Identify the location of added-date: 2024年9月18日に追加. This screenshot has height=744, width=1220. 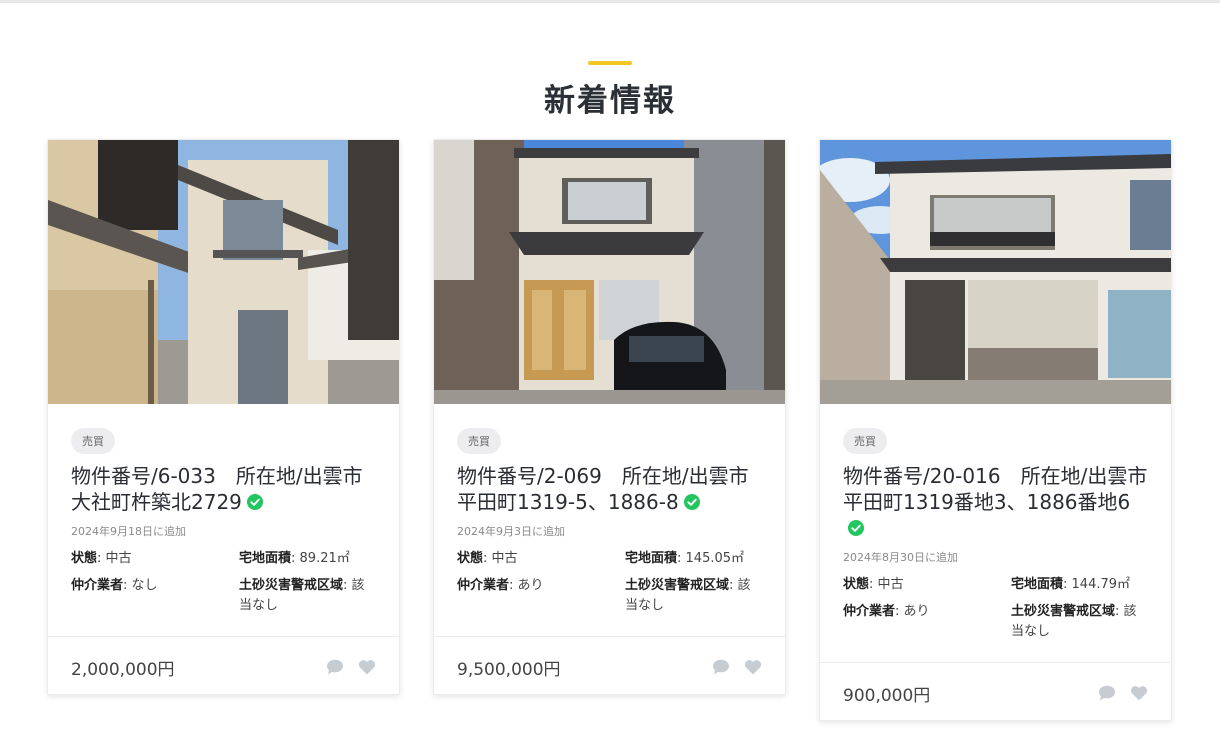
(128, 531).